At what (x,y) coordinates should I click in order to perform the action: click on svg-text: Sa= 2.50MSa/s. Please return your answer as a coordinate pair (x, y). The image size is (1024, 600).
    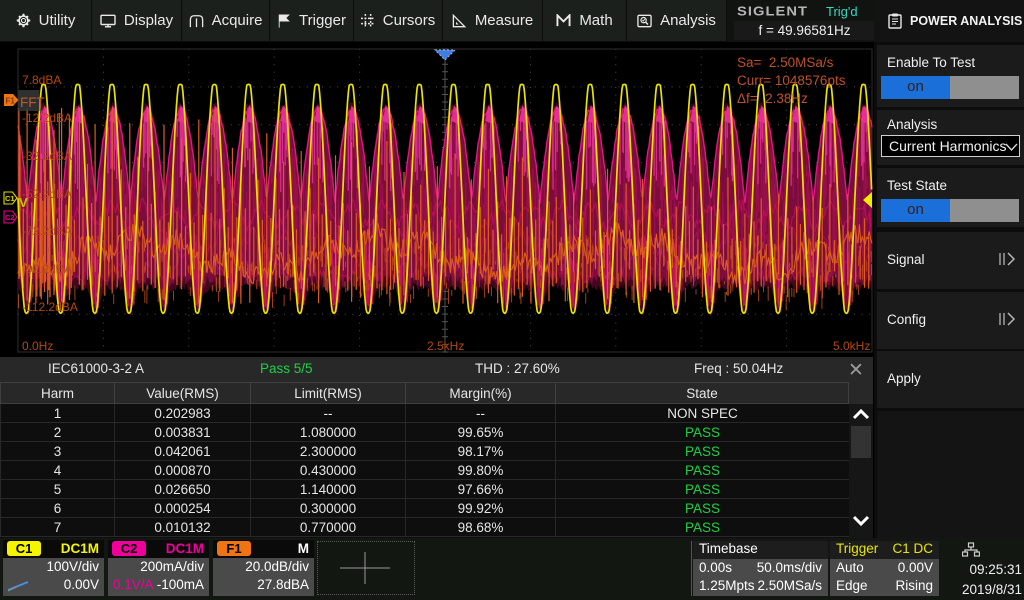
    Looking at the image, I should click on (785, 62).